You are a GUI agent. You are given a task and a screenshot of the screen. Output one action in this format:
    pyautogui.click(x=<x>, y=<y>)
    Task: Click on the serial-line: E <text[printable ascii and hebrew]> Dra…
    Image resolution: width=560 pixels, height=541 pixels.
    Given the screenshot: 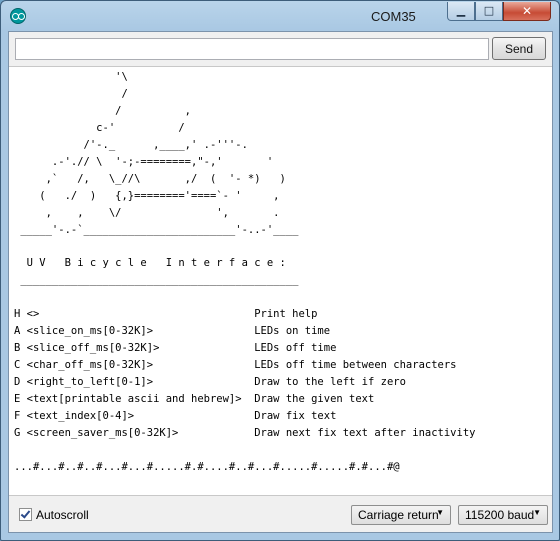 What is the action you would take?
    pyautogui.click(x=194, y=399)
    